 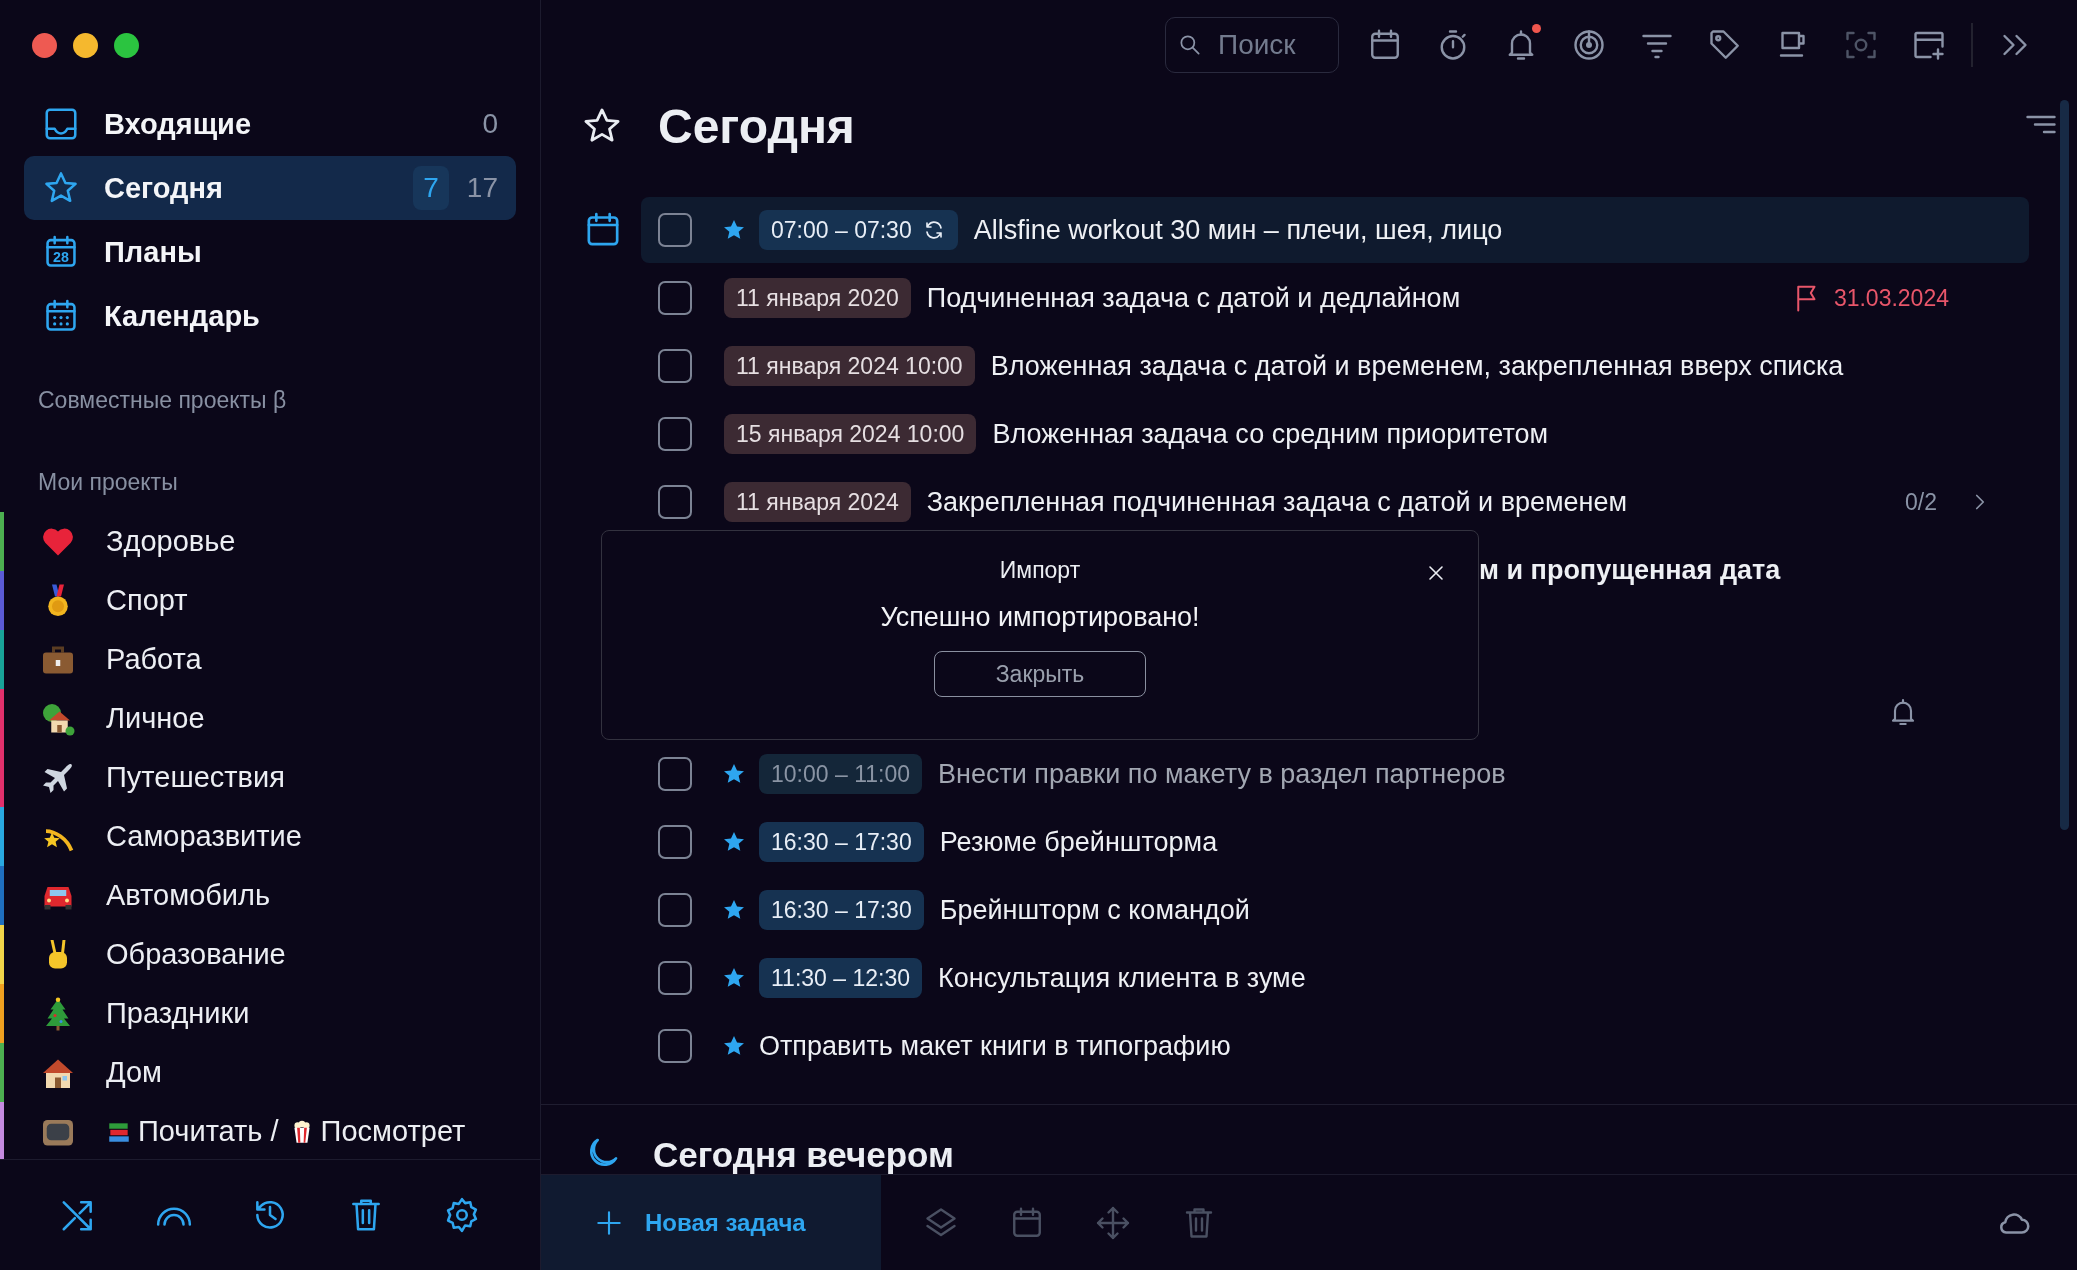 What do you see at coordinates (208, 1131) in the screenshot?
I see `project-label: Почитать /` at bounding box center [208, 1131].